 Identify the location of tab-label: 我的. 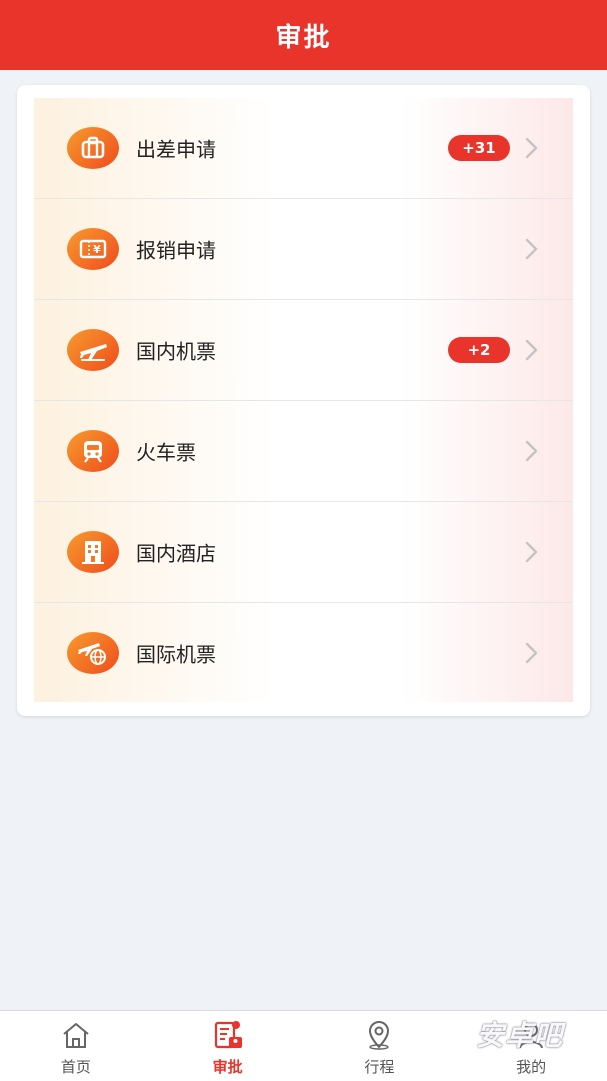
(531, 1067).